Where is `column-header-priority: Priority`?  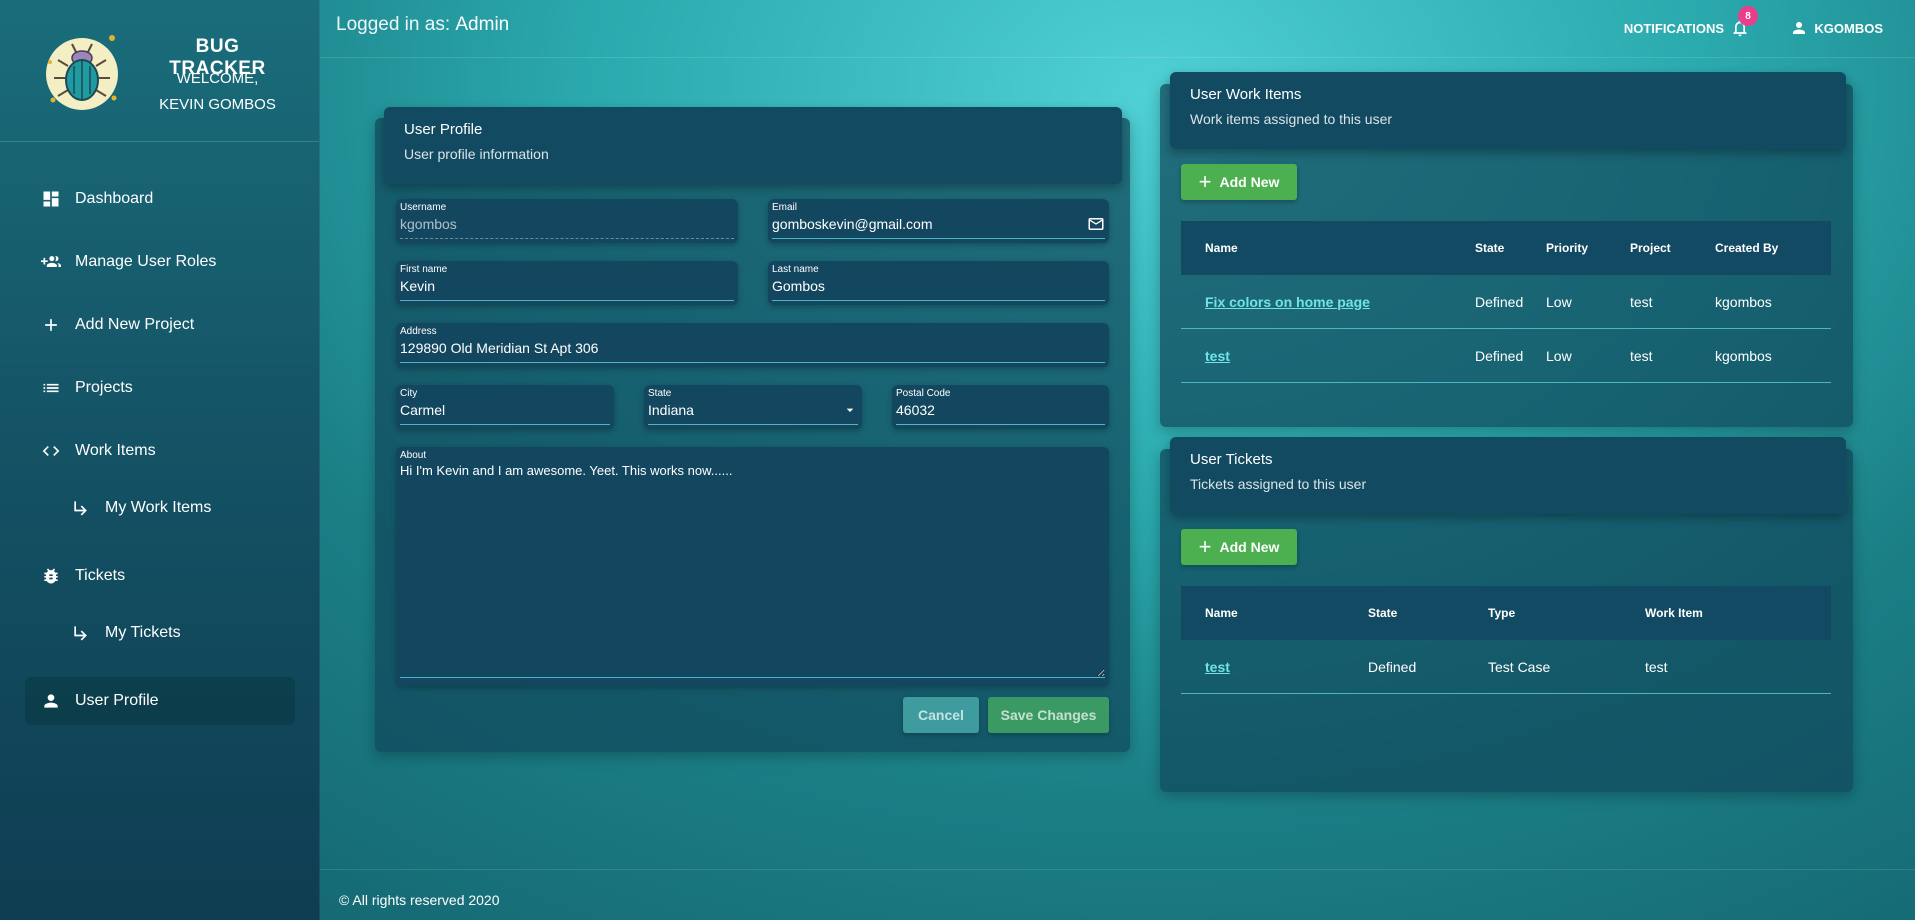 column-header-priority: Priority is located at coordinates (1567, 248).